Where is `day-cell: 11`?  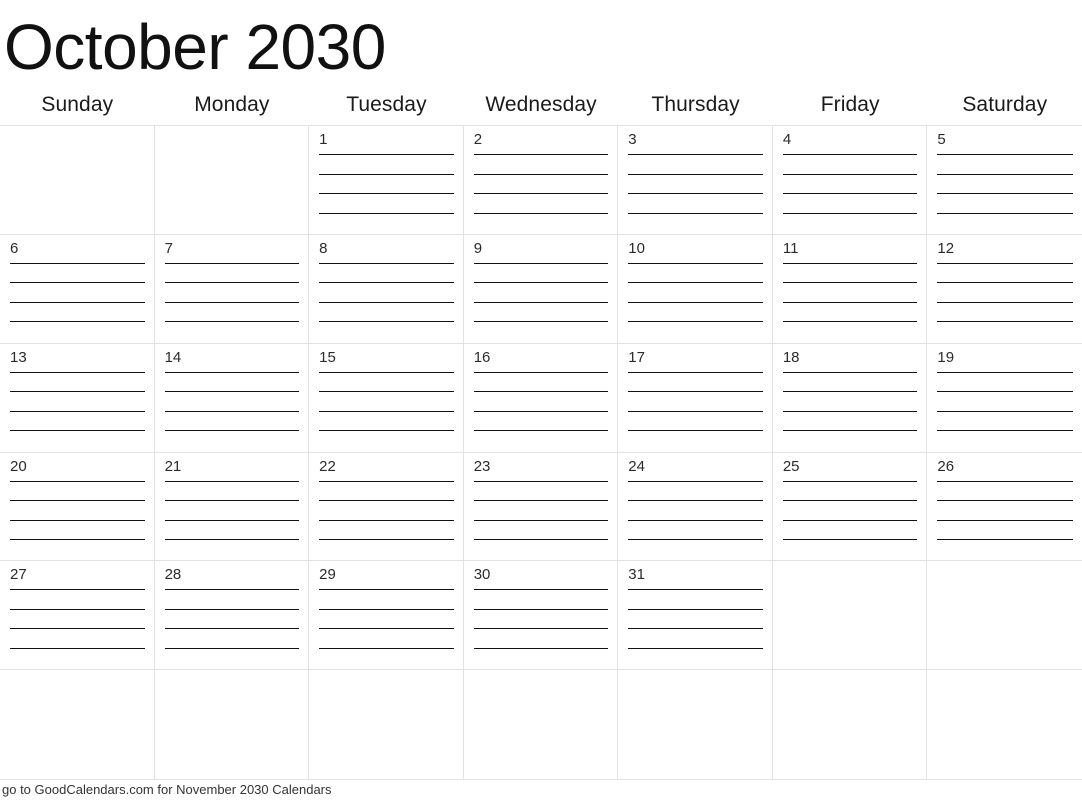 day-cell: 11 is located at coordinates (850, 289).